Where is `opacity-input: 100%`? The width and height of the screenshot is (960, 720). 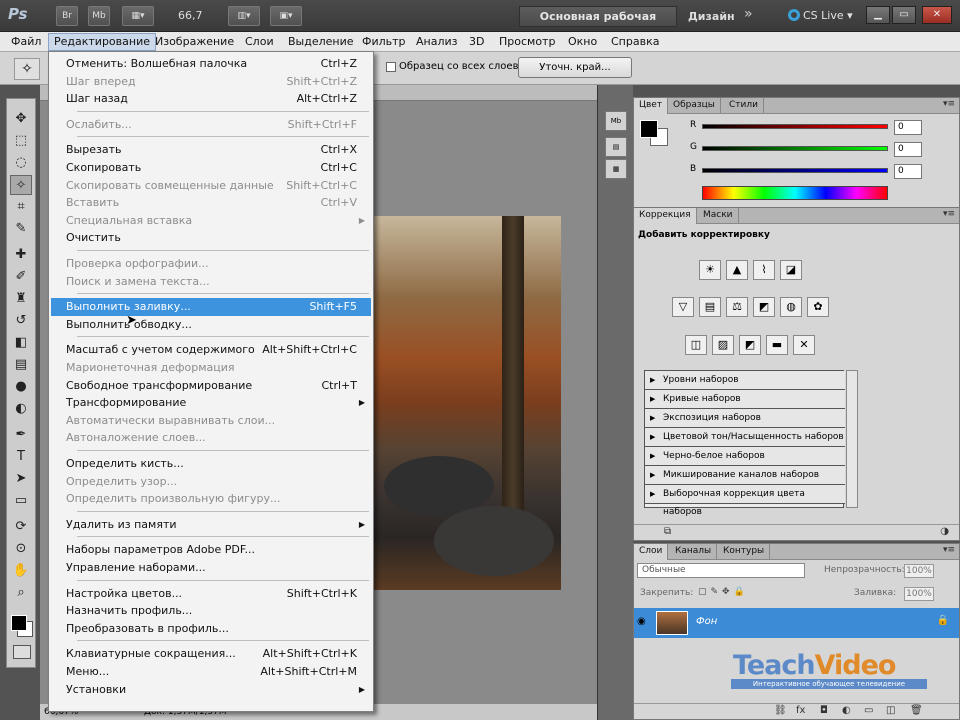 opacity-input: 100% is located at coordinates (919, 571).